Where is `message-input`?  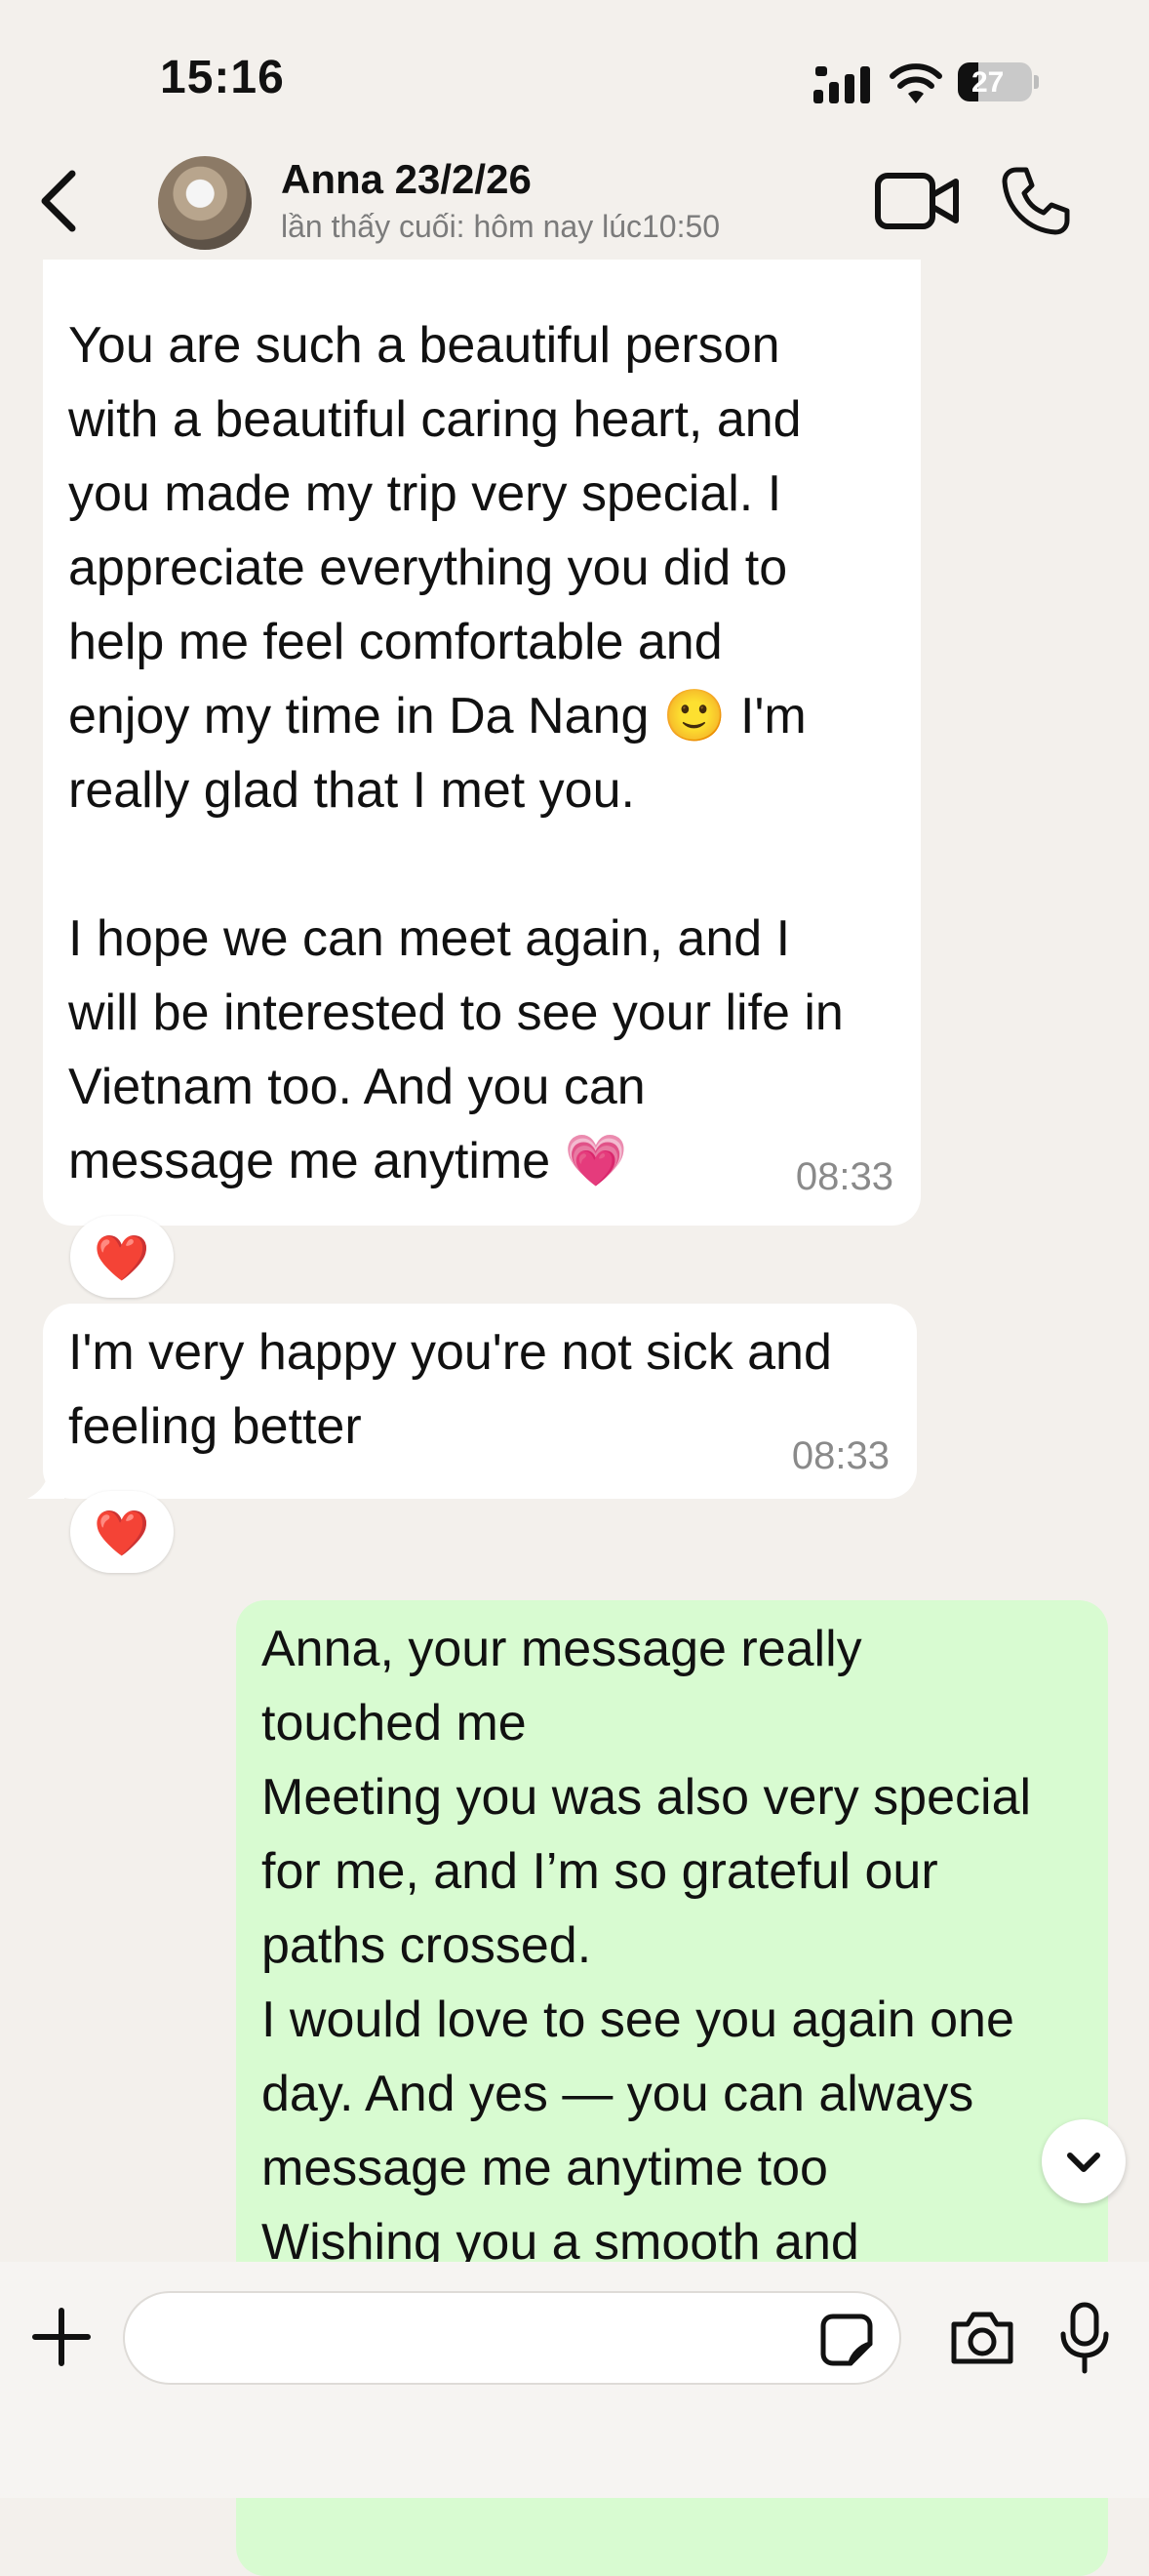 message-input is located at coordinates (512, 2338).